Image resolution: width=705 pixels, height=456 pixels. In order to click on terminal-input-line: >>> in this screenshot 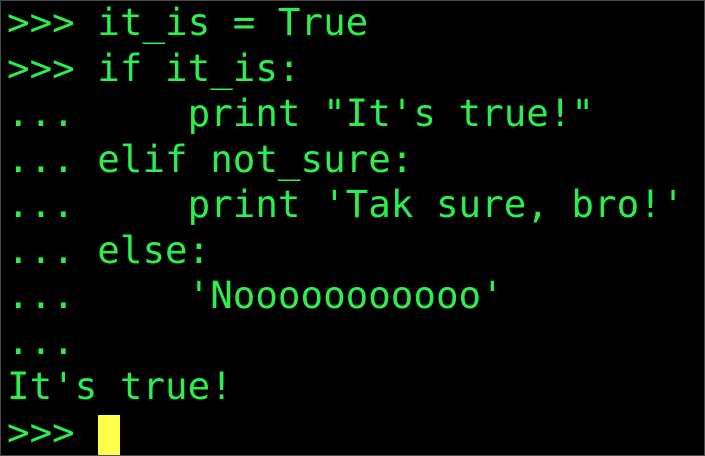, I will do `click(355, 433)`.